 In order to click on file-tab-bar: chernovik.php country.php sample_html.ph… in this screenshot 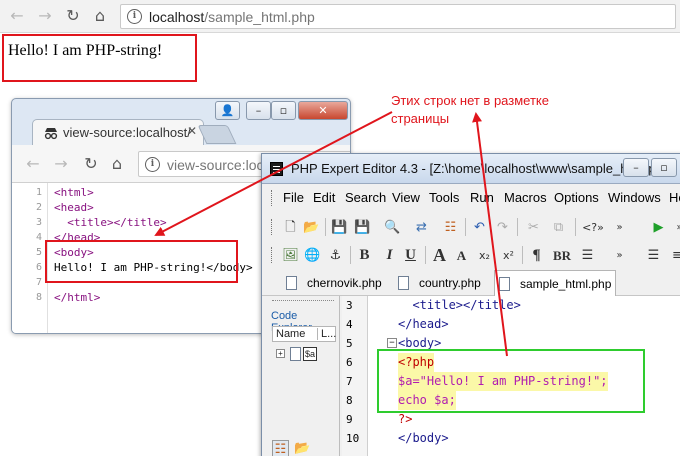, I will do `click(471, 283)`.